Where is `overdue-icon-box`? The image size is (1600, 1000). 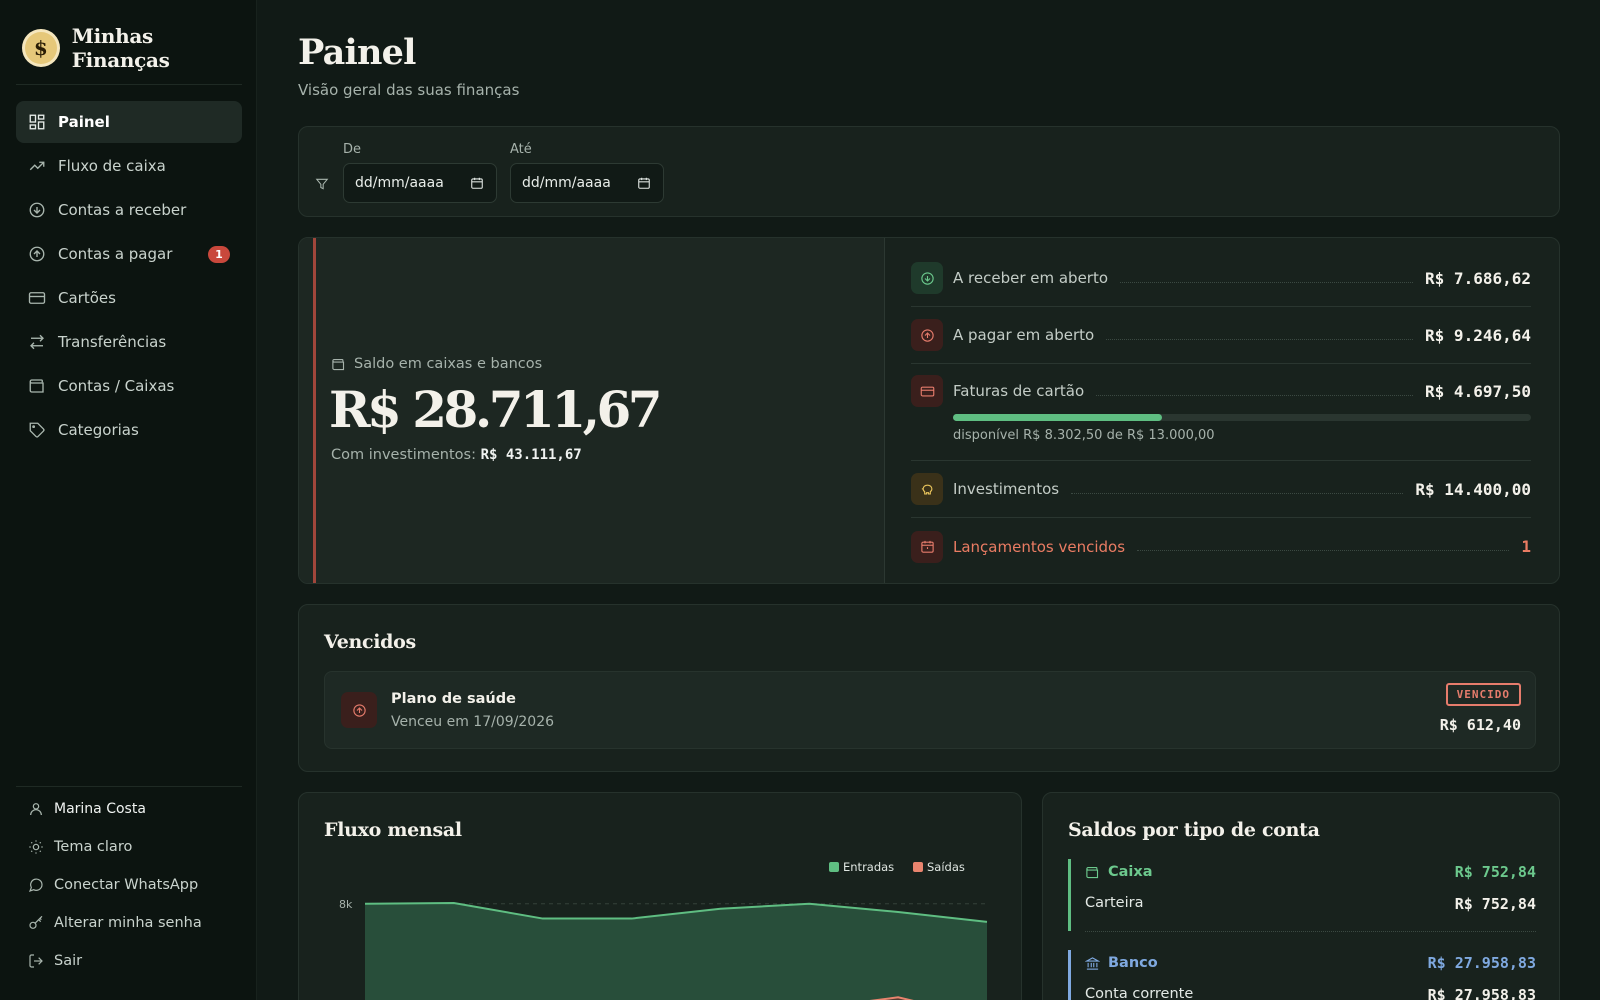
overdue-icon-box is located at coordinates (927, 546).